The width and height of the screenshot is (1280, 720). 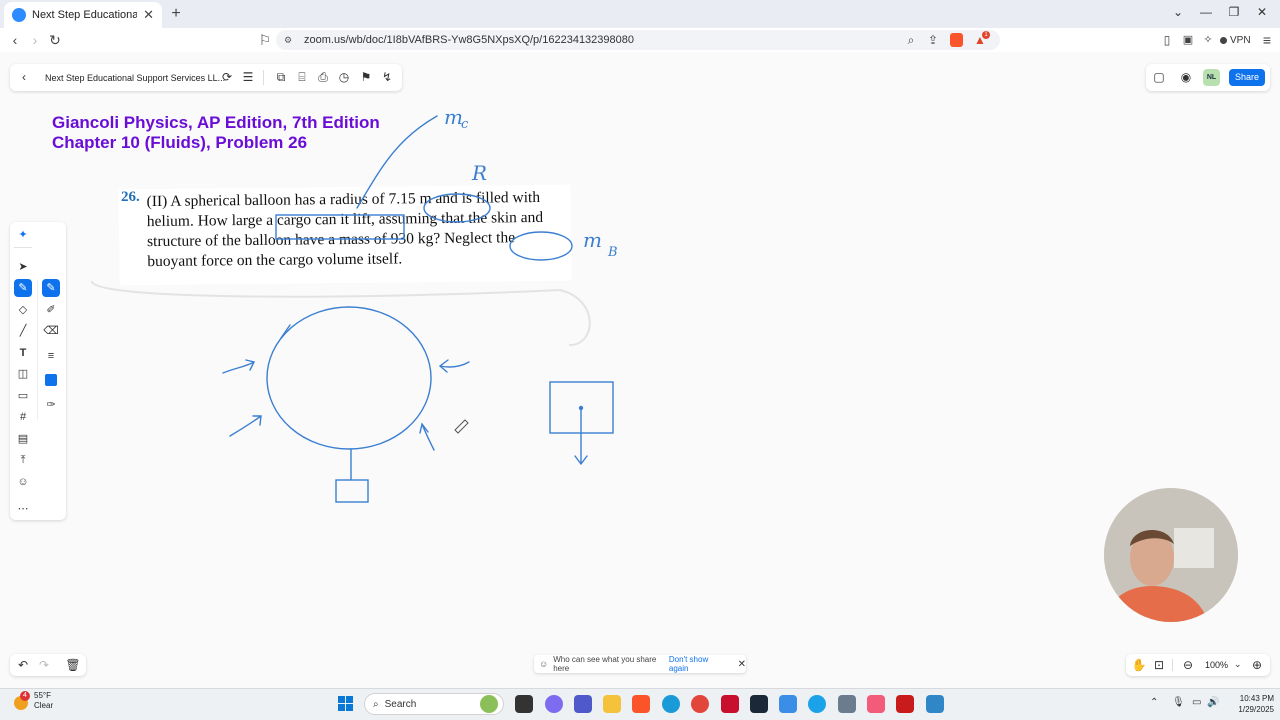 I want to click on label-m-balloon: m, so click(x=592, y=240).